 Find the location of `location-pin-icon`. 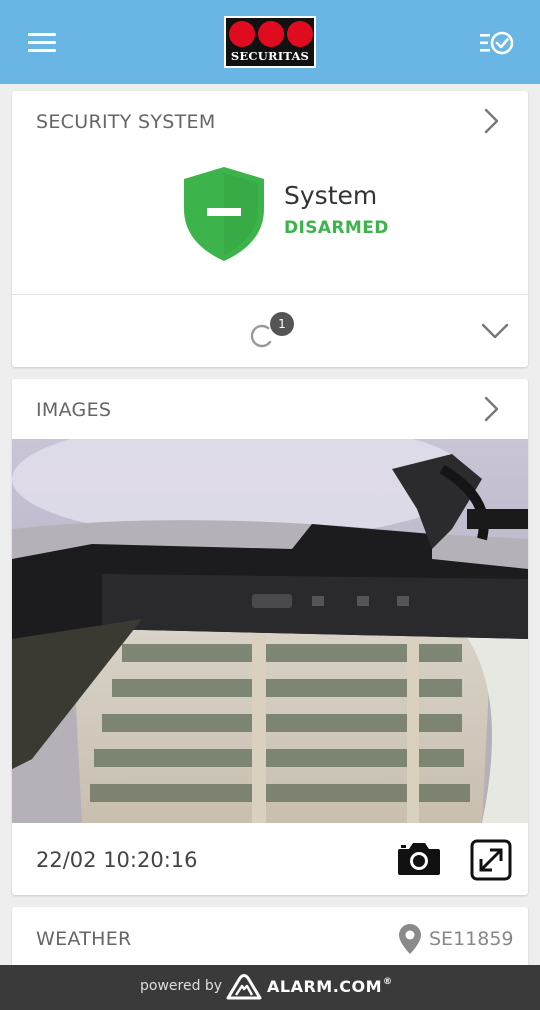

location-pin-icon is located at coordinates (410, 939).